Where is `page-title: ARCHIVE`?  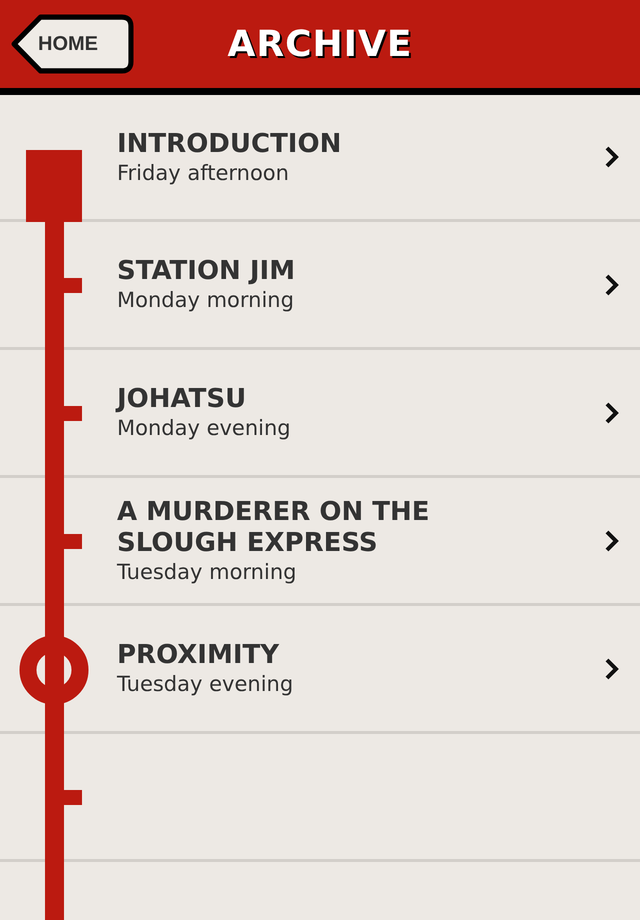 page-title: ARCHIVE is located at coordinates (320, 44).